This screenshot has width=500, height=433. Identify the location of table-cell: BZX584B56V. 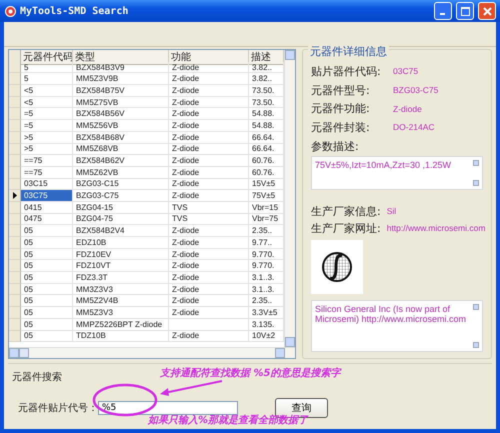
(121, 114).